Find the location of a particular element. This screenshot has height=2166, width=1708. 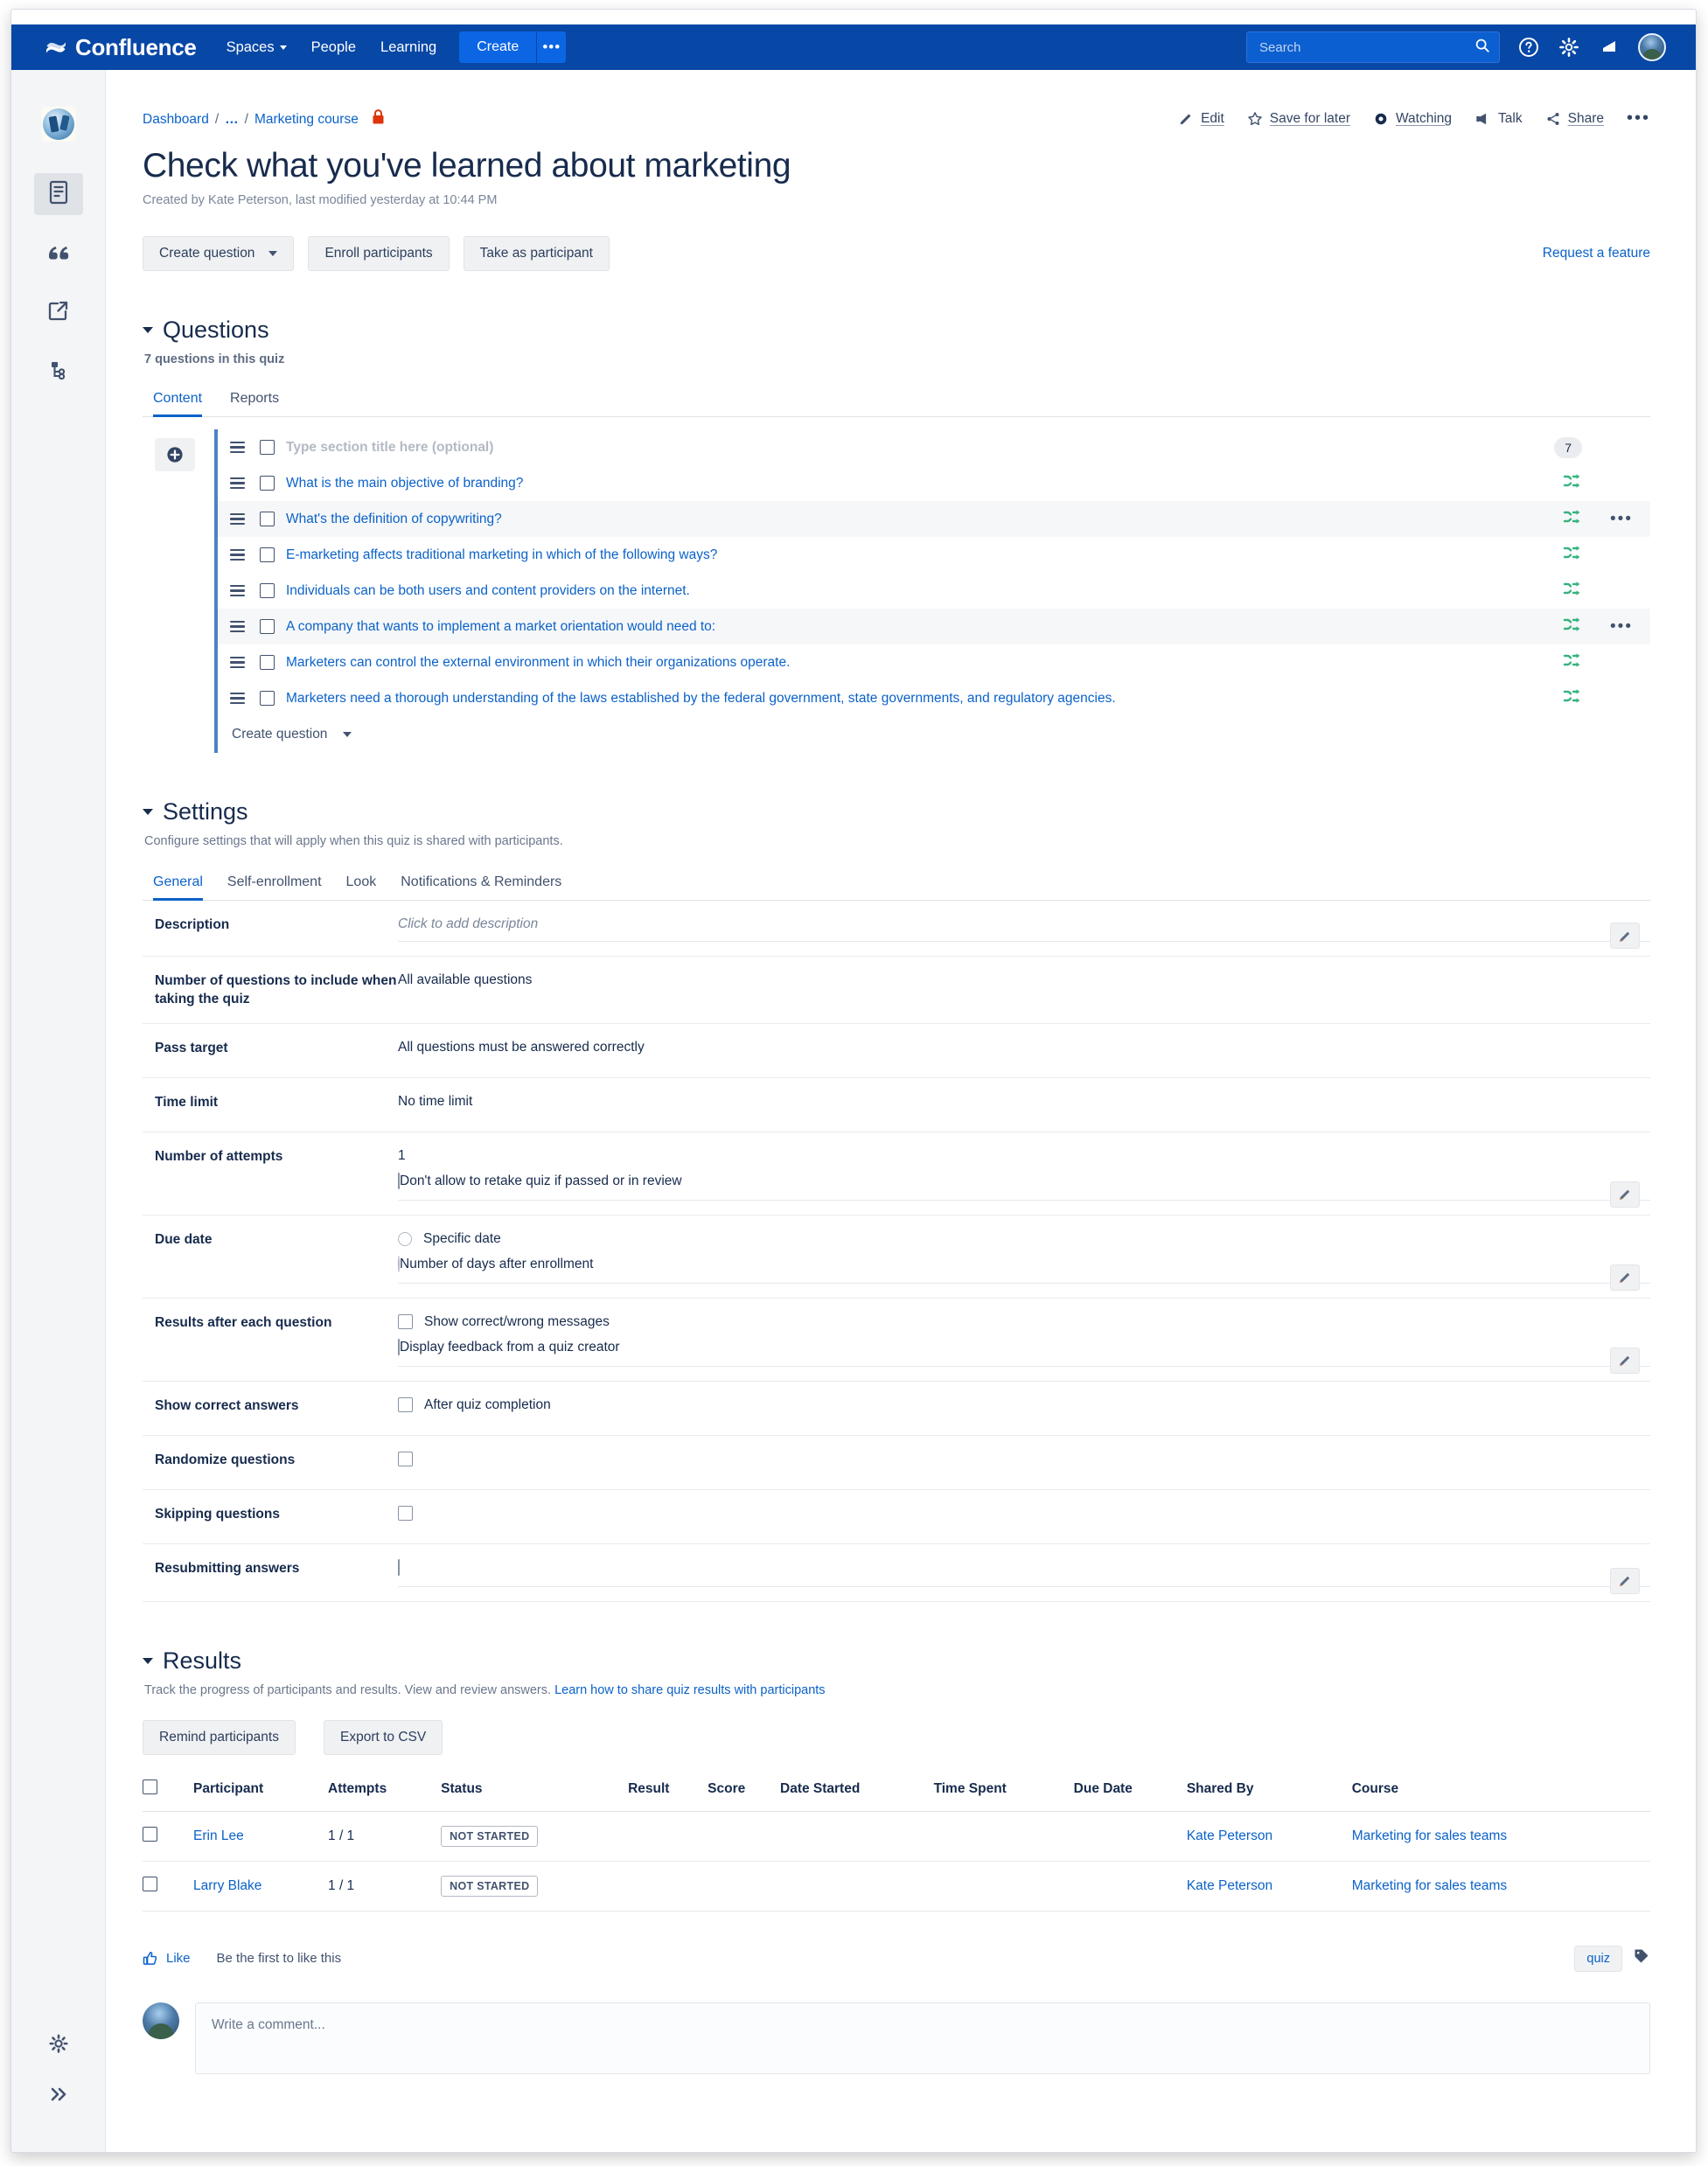

talk-button: Talk is located at coordinates (1498, 119).